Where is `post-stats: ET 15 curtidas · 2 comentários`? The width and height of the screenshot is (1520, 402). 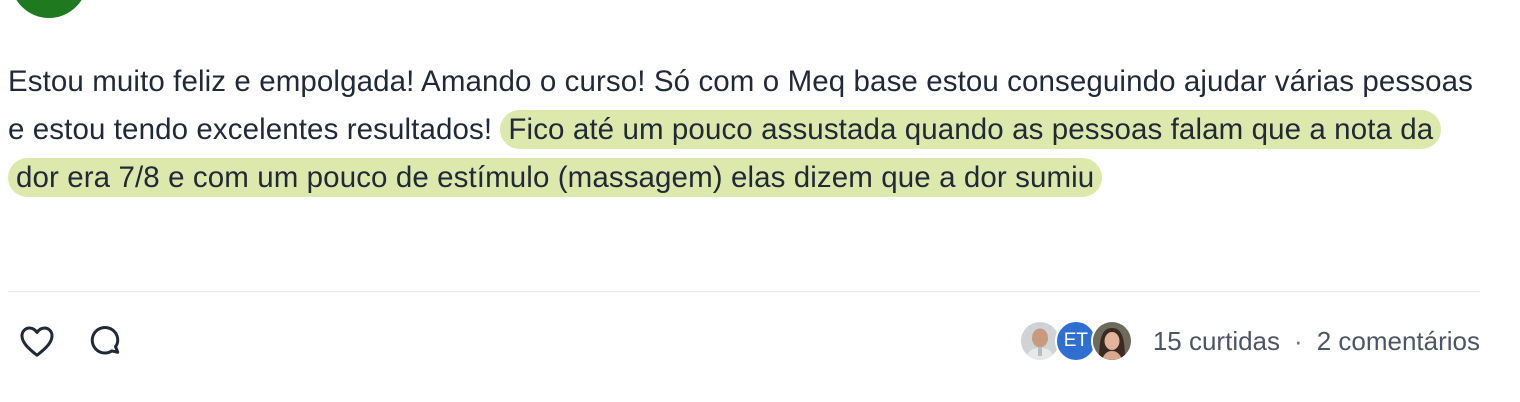 post-stats: ET 15 curtidas · 2 comentários is located at coordinates (1249, 341).